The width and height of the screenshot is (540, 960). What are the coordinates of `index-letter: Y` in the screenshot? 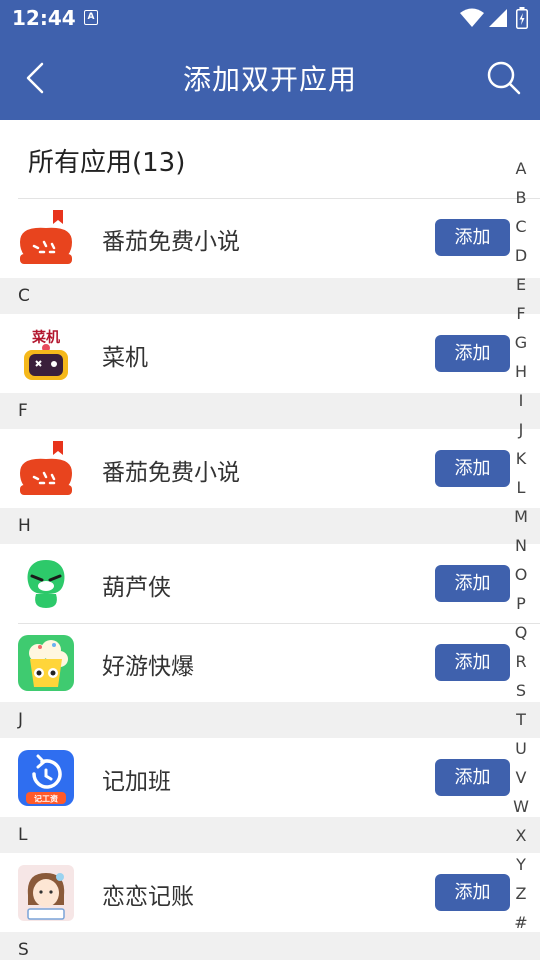 It's located at (521, 864).